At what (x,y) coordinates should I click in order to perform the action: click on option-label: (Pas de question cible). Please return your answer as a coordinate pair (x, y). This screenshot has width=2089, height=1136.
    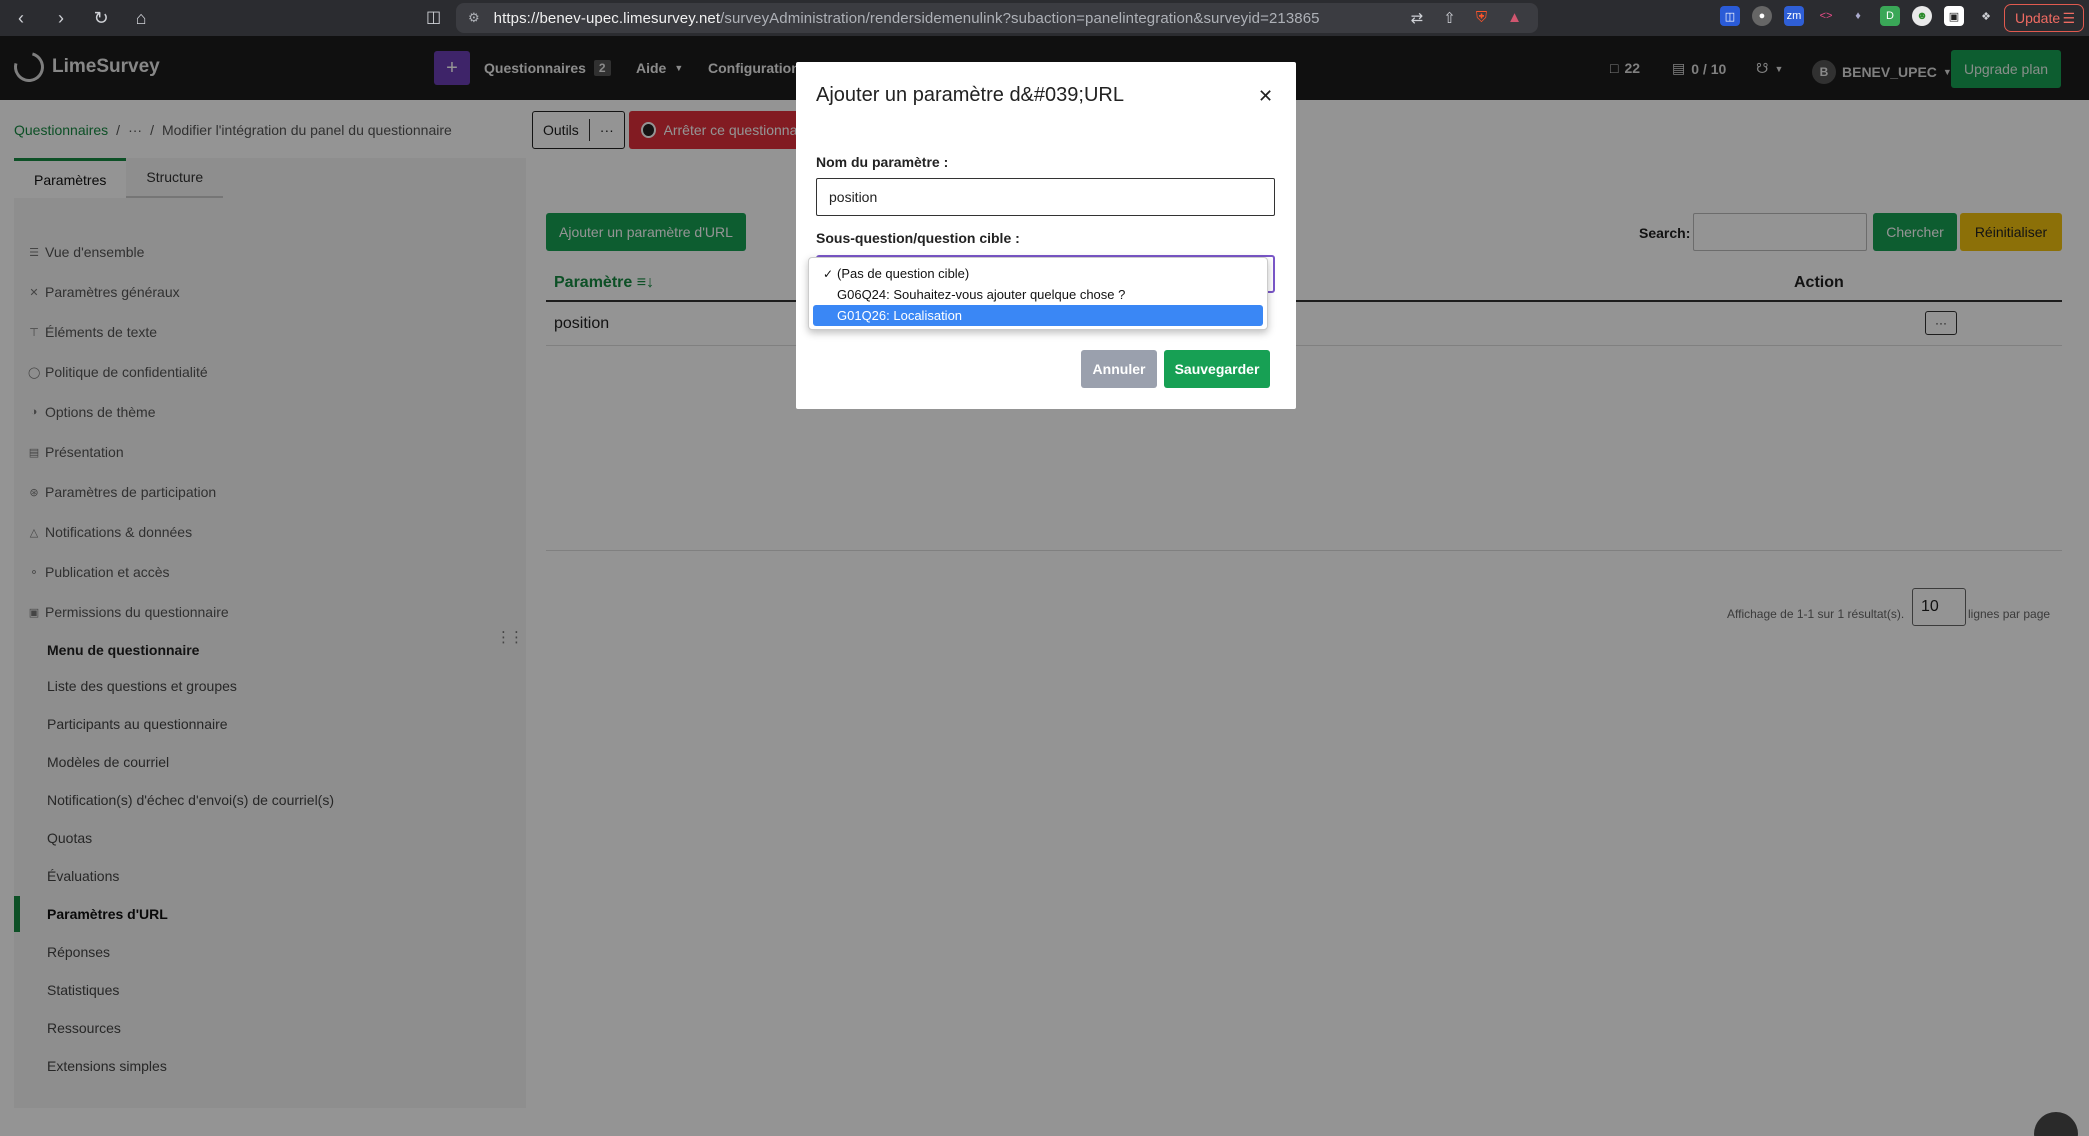
    Looking at the image, I should click on (903, 273).